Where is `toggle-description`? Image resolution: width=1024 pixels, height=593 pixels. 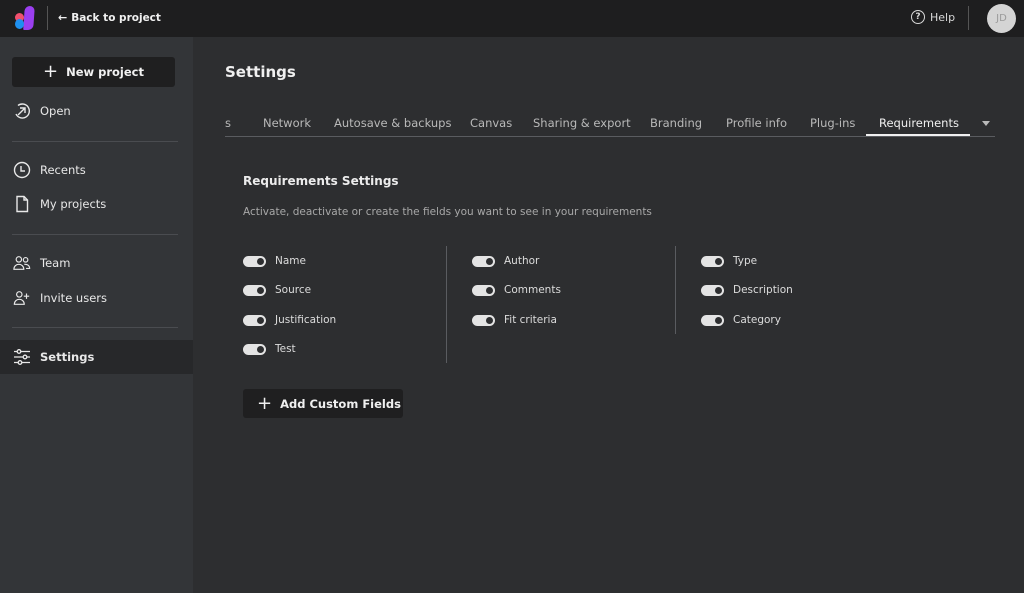
toggle-description is located at coordinates (712, 290).